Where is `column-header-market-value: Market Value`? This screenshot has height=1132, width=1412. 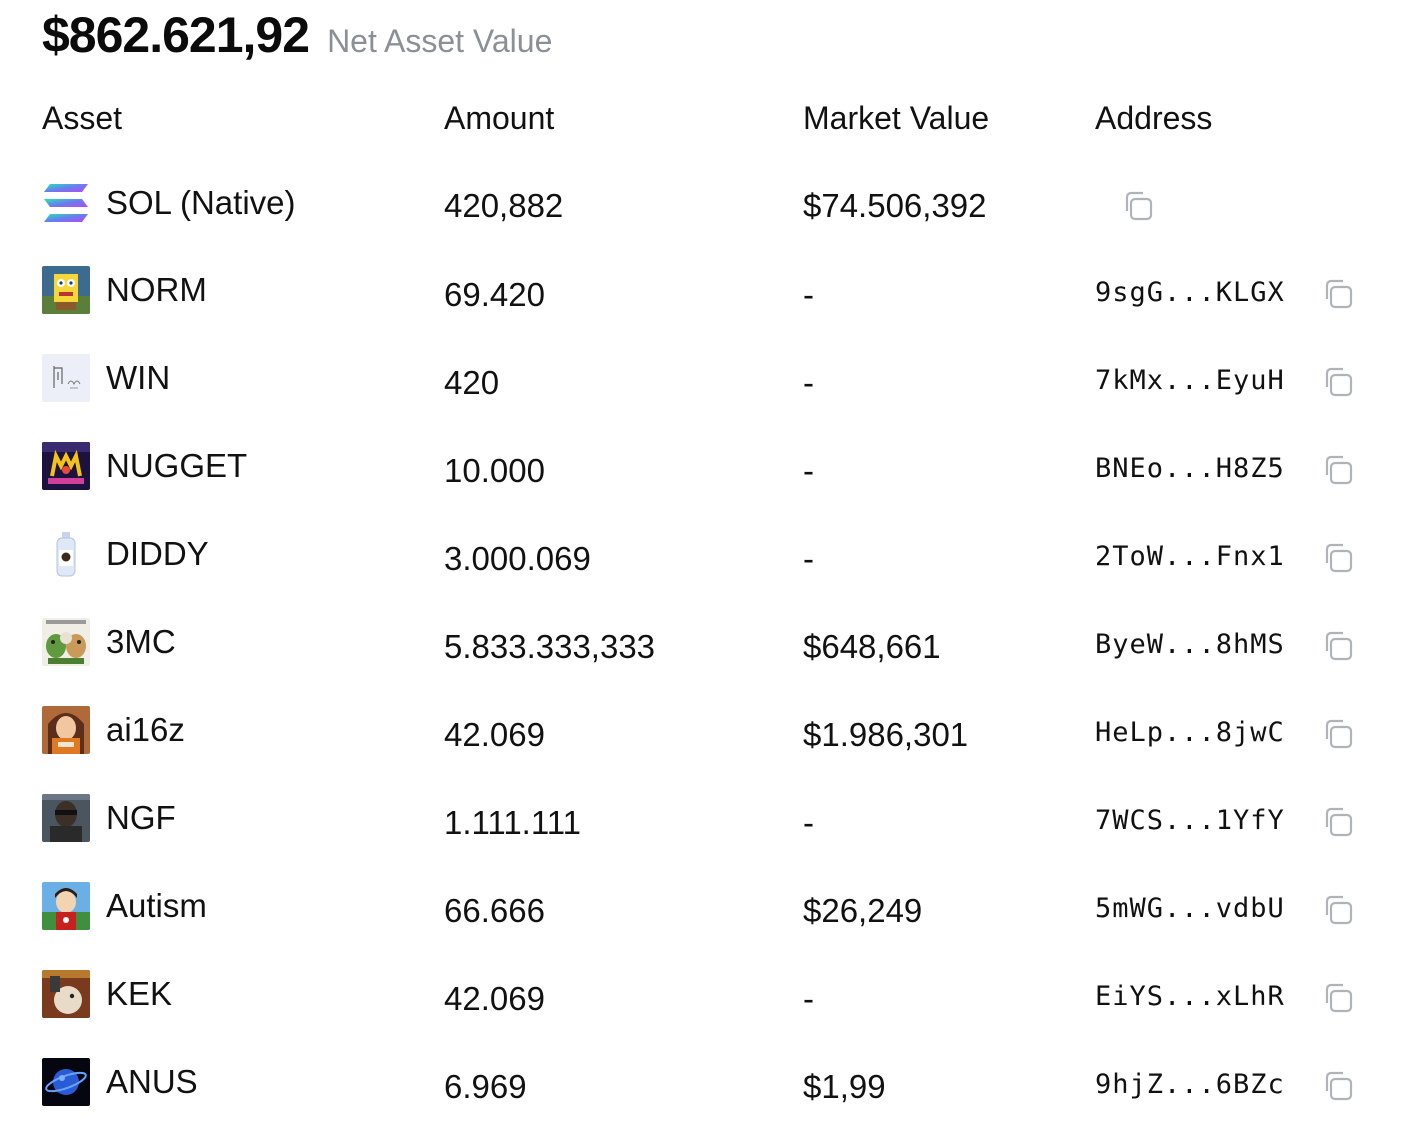 column-header-market-value: Market Value is located at coordinates (896, 118).